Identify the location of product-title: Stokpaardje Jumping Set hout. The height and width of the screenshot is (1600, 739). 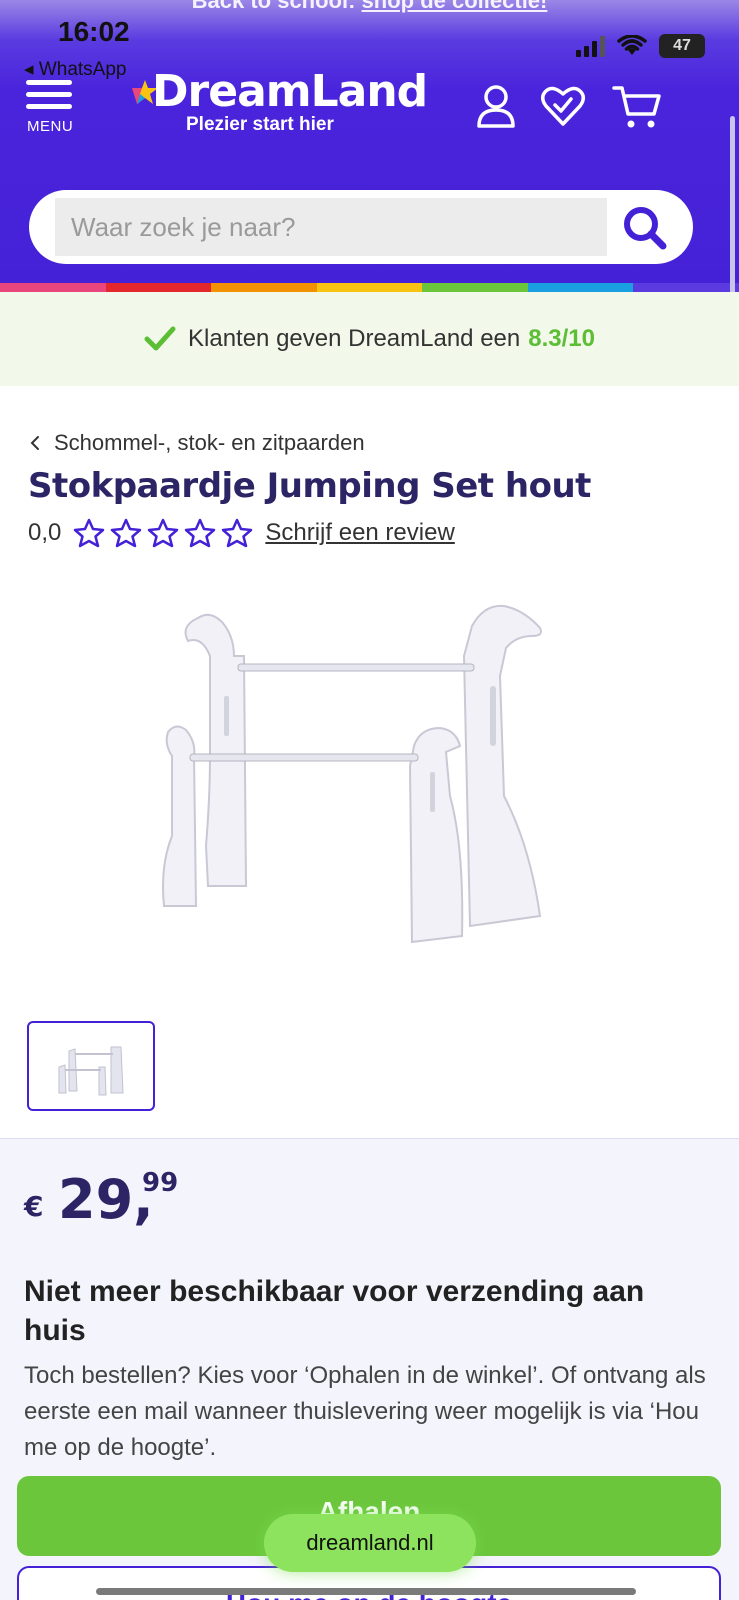
(309, 486).